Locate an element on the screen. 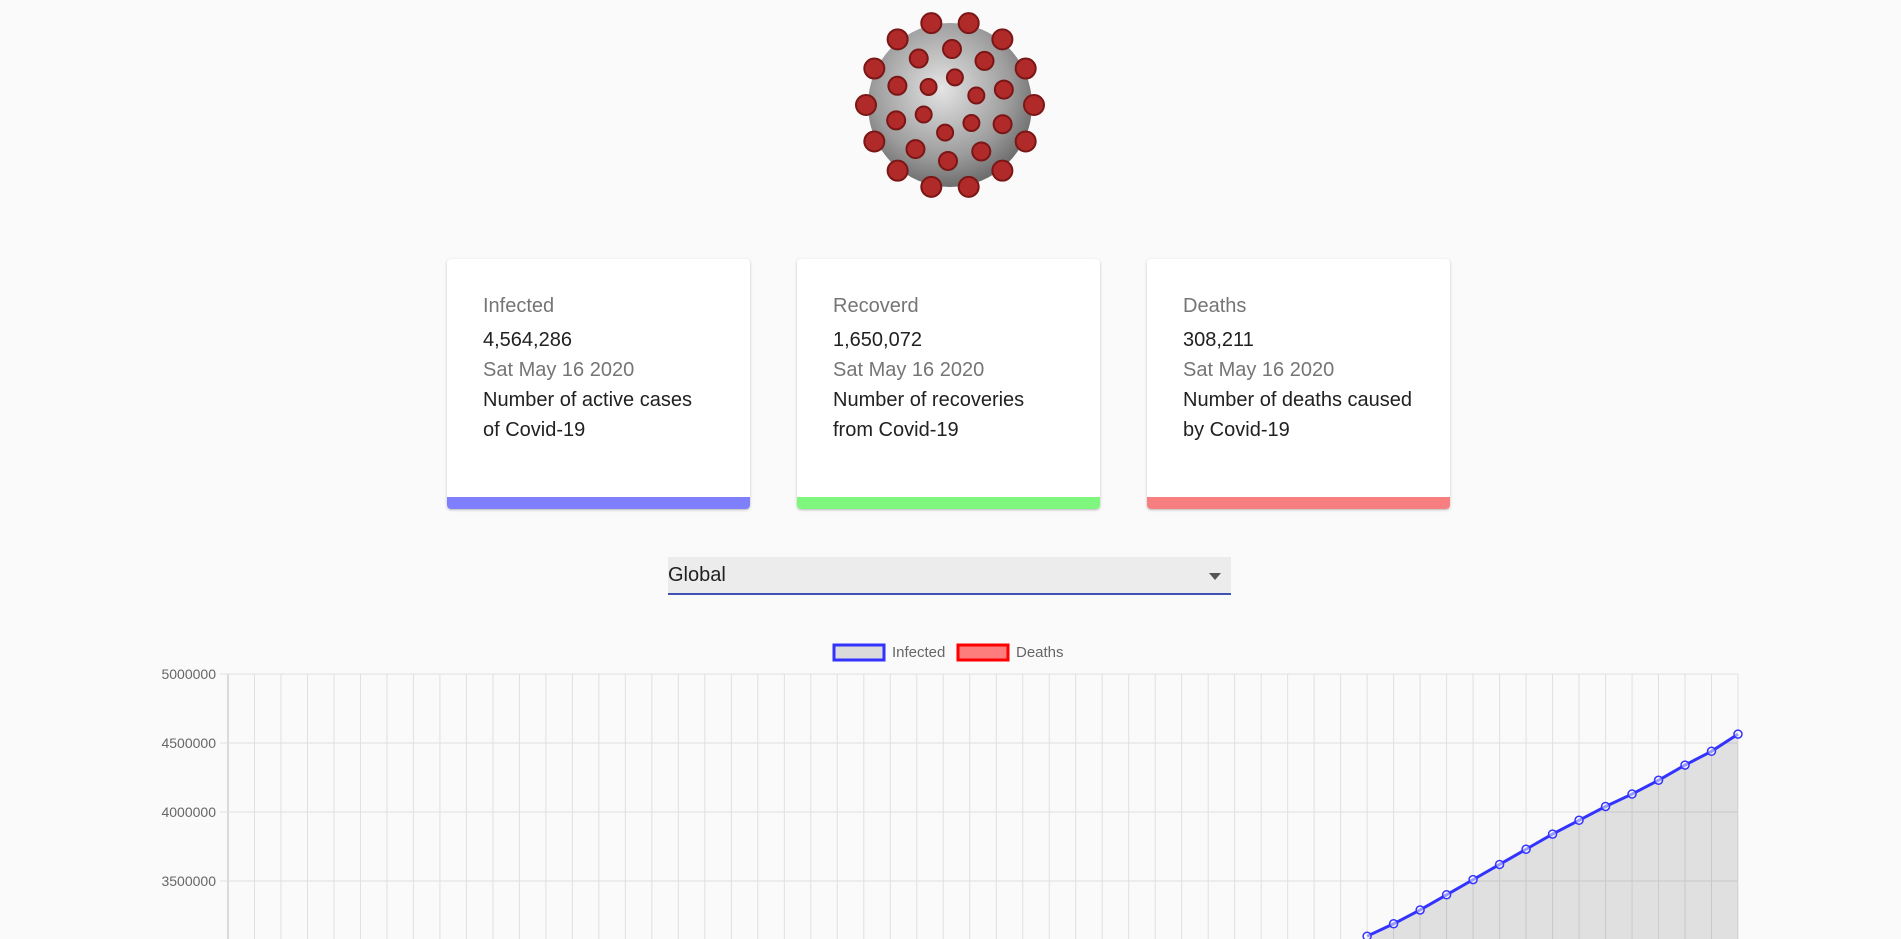 The width and height of the screenshot is (1901, 939). y-axis-ticks: 5000000 4500000 4000000 3500000 is located at coordinates (188, 777).